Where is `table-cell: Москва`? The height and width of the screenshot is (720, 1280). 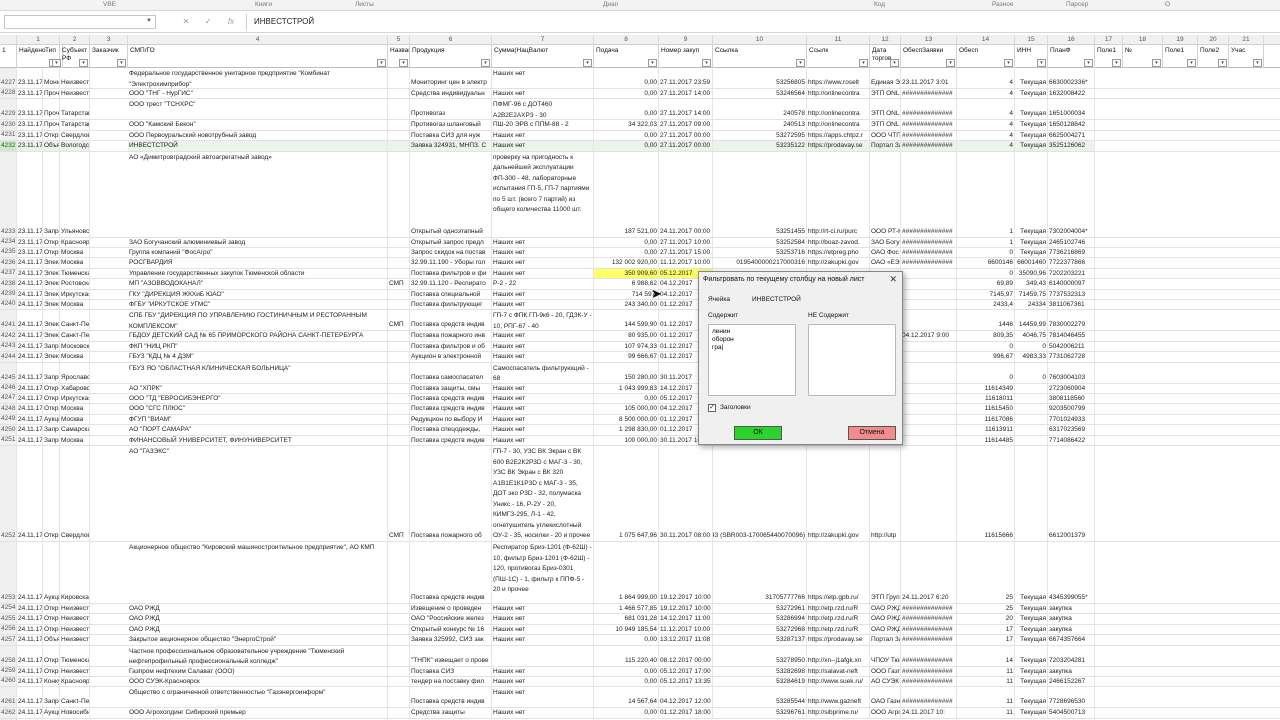
table-cell: Москва is located at coordinates (75, 440).